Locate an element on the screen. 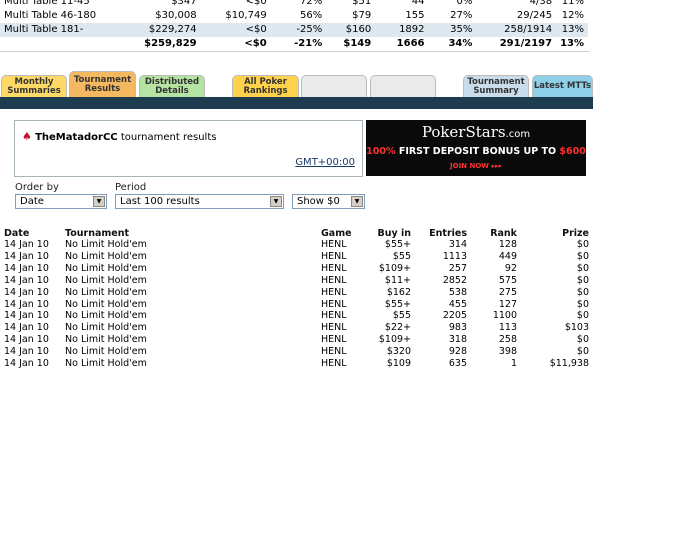  summary-cell-name: Multi Table 11-45 is located at coordinates (47, 3).